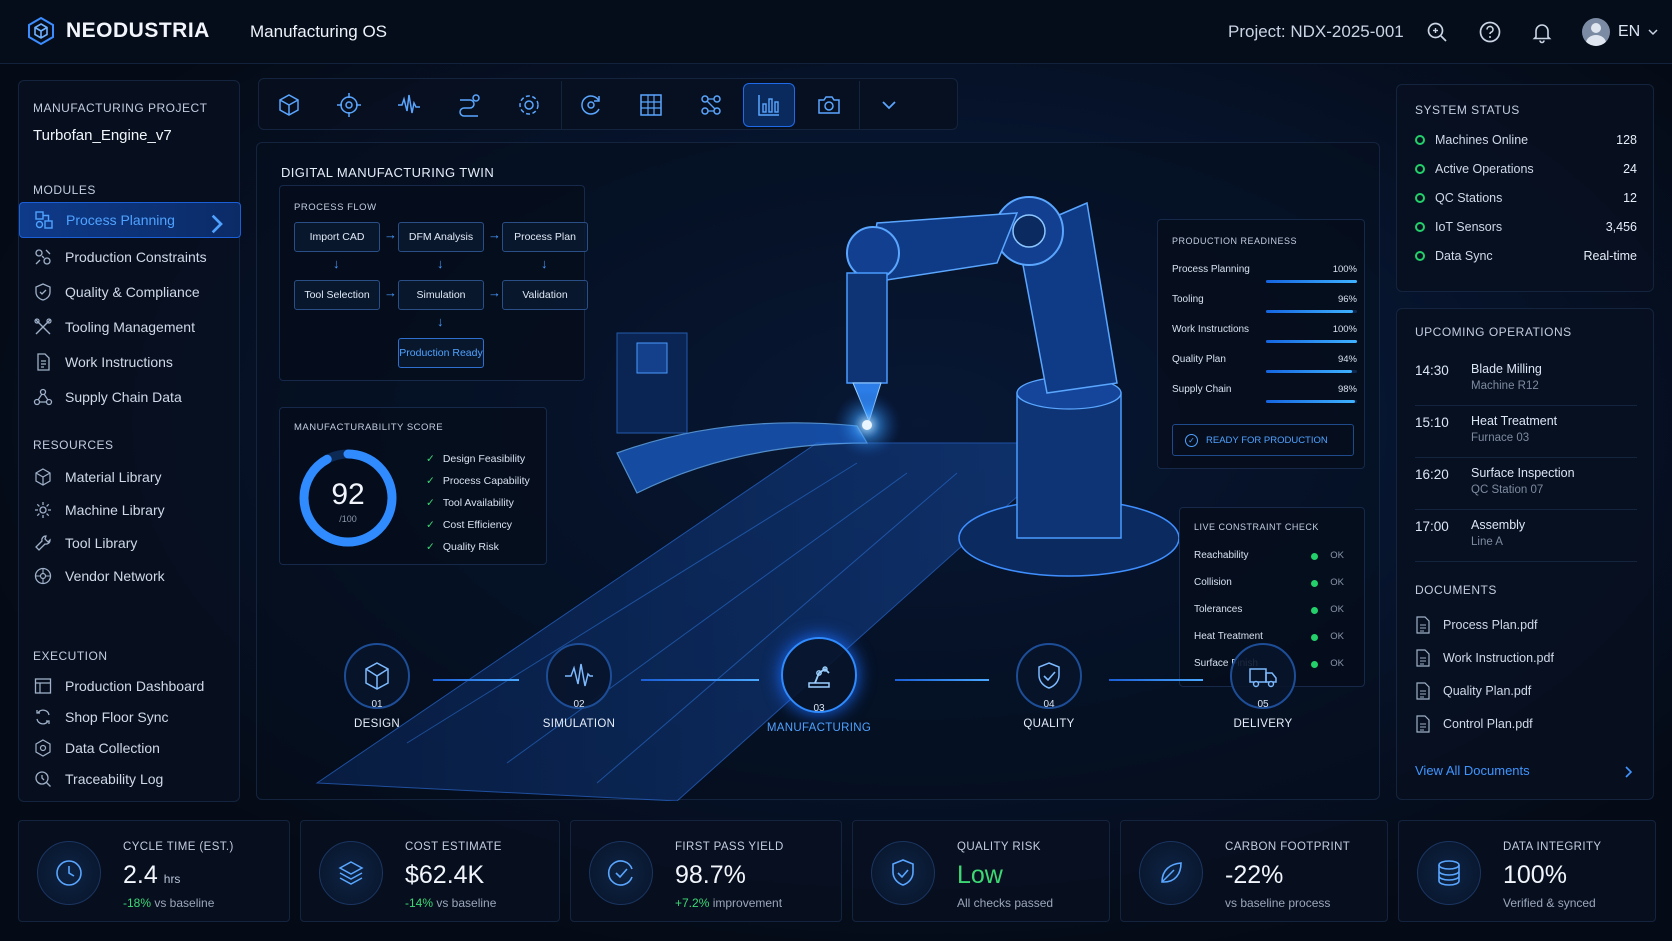 This screenshot has width=1672, height=941. What do you see at coordinates (1420, 198) in the screenshot?
I see `status-ring-icon` at bounding box center [1420, 198].